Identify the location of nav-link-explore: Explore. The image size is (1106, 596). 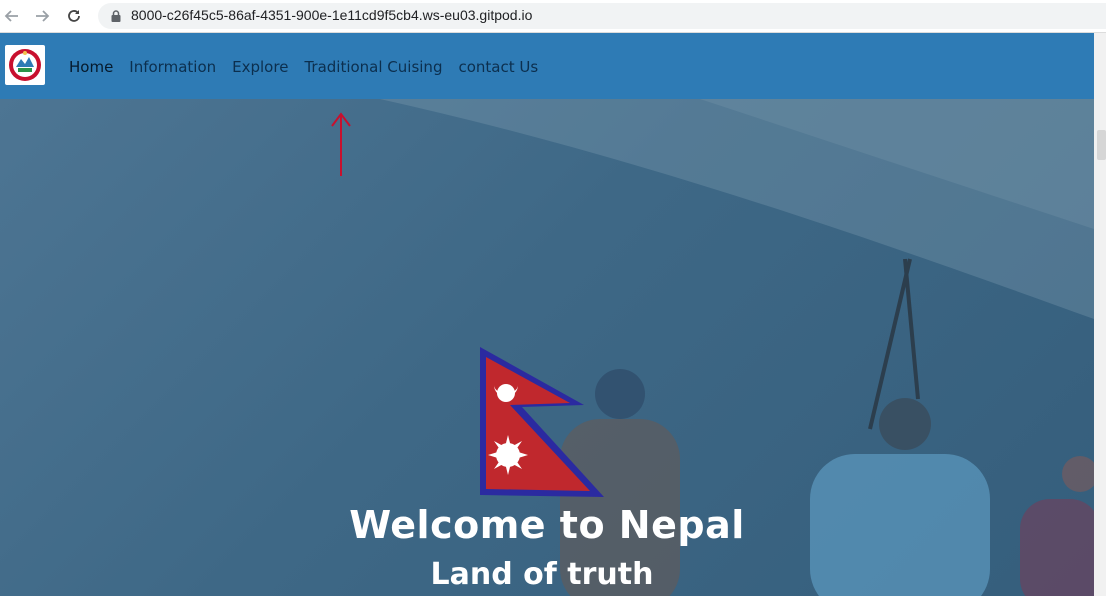
(260, 67).